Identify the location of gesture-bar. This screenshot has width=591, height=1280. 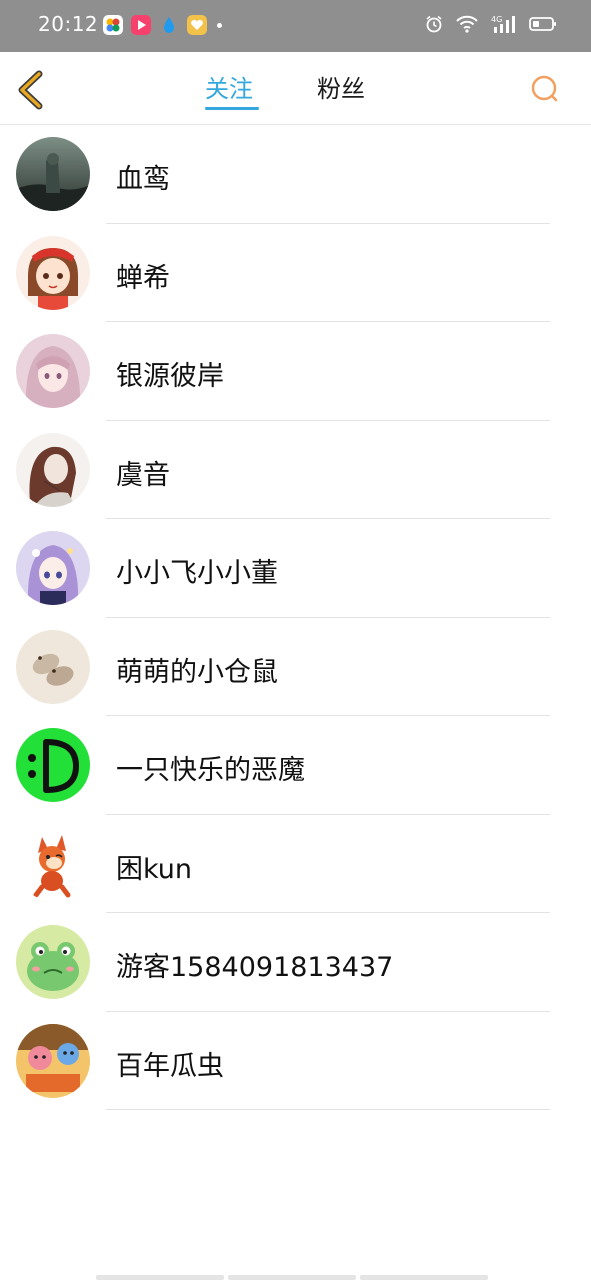
(292, 1277).